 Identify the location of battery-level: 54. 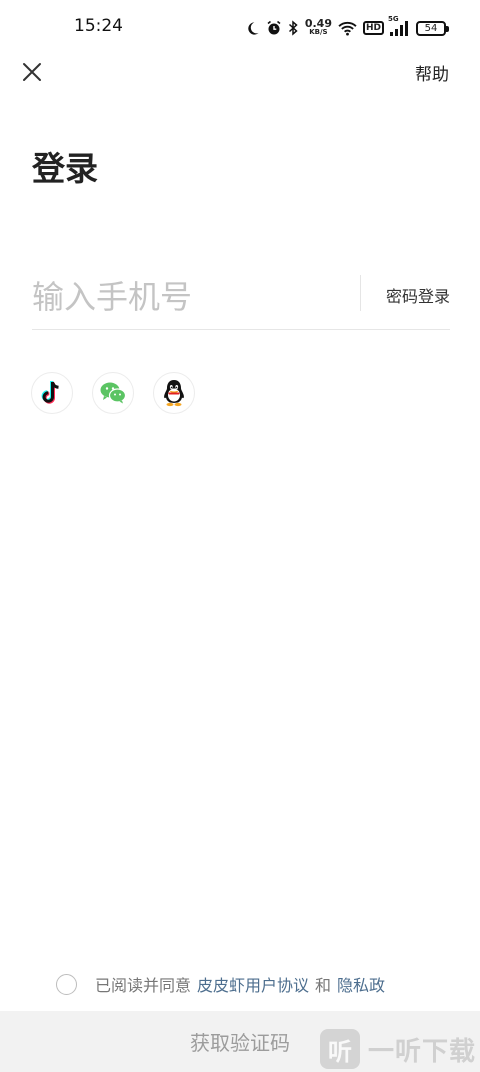
(431, 28).